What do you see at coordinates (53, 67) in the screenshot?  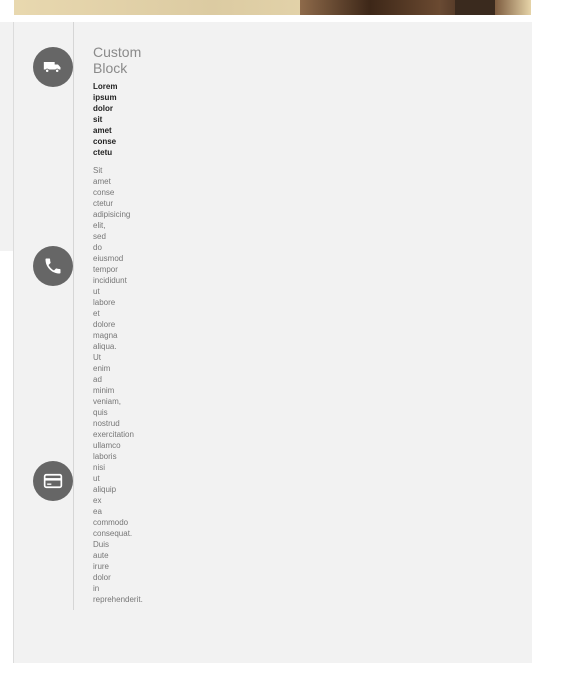 I see `truck-icon` at bounding box center [53, 67].